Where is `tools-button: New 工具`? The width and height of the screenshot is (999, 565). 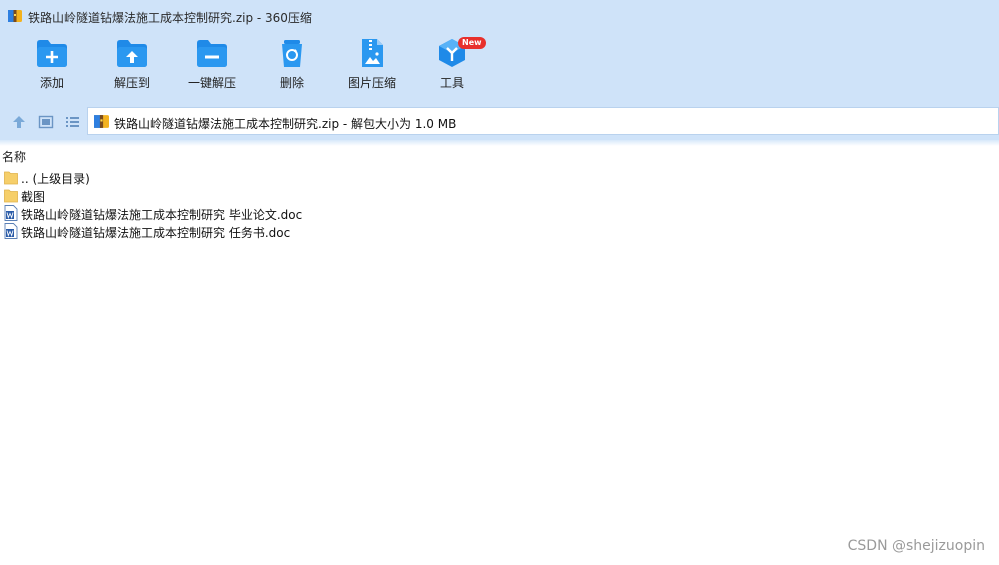
tools-button: New 工具 is located at coordinates (452, 67).